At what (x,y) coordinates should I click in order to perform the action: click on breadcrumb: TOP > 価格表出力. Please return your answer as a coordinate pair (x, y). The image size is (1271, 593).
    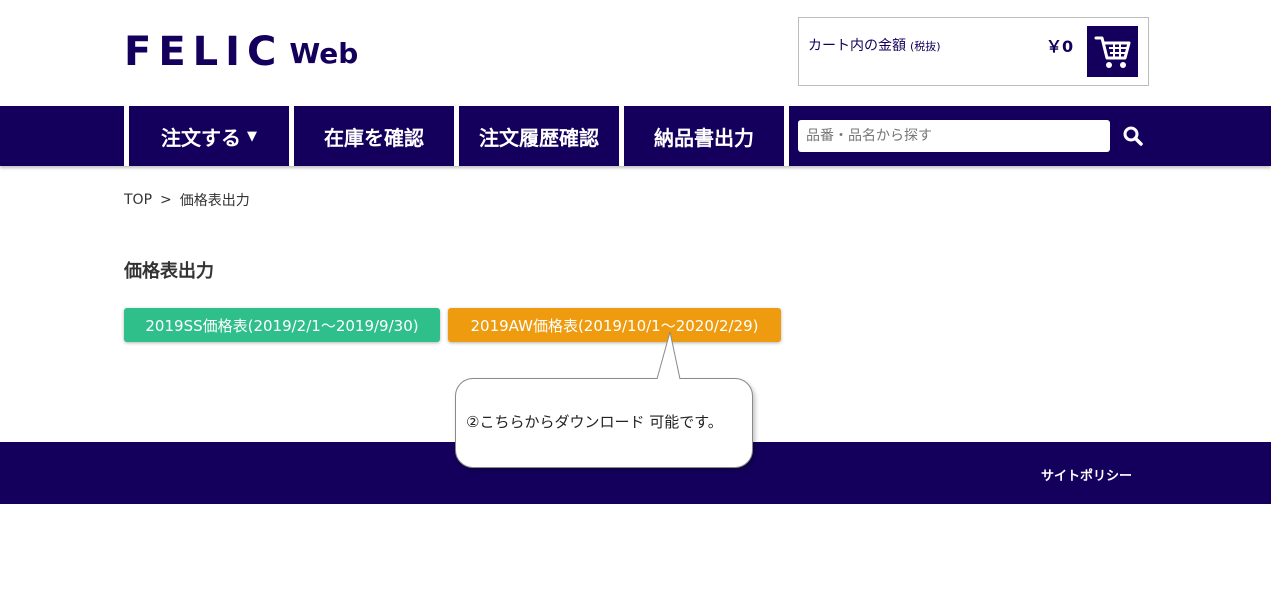
    Looking at the image, I should click on (187, 200).